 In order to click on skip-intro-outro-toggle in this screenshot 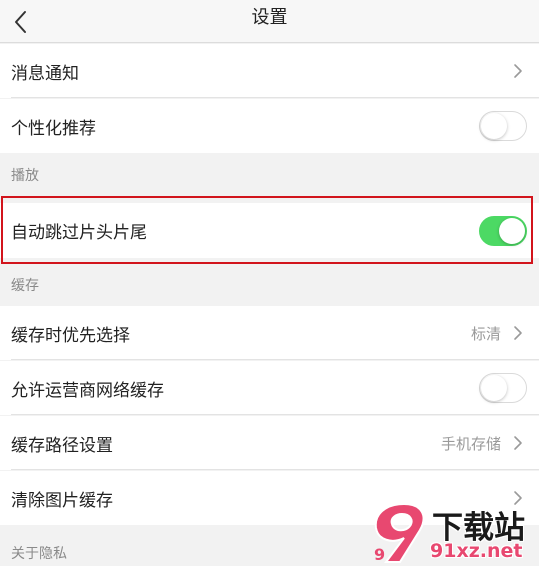, I will do `click(503, 230)`.